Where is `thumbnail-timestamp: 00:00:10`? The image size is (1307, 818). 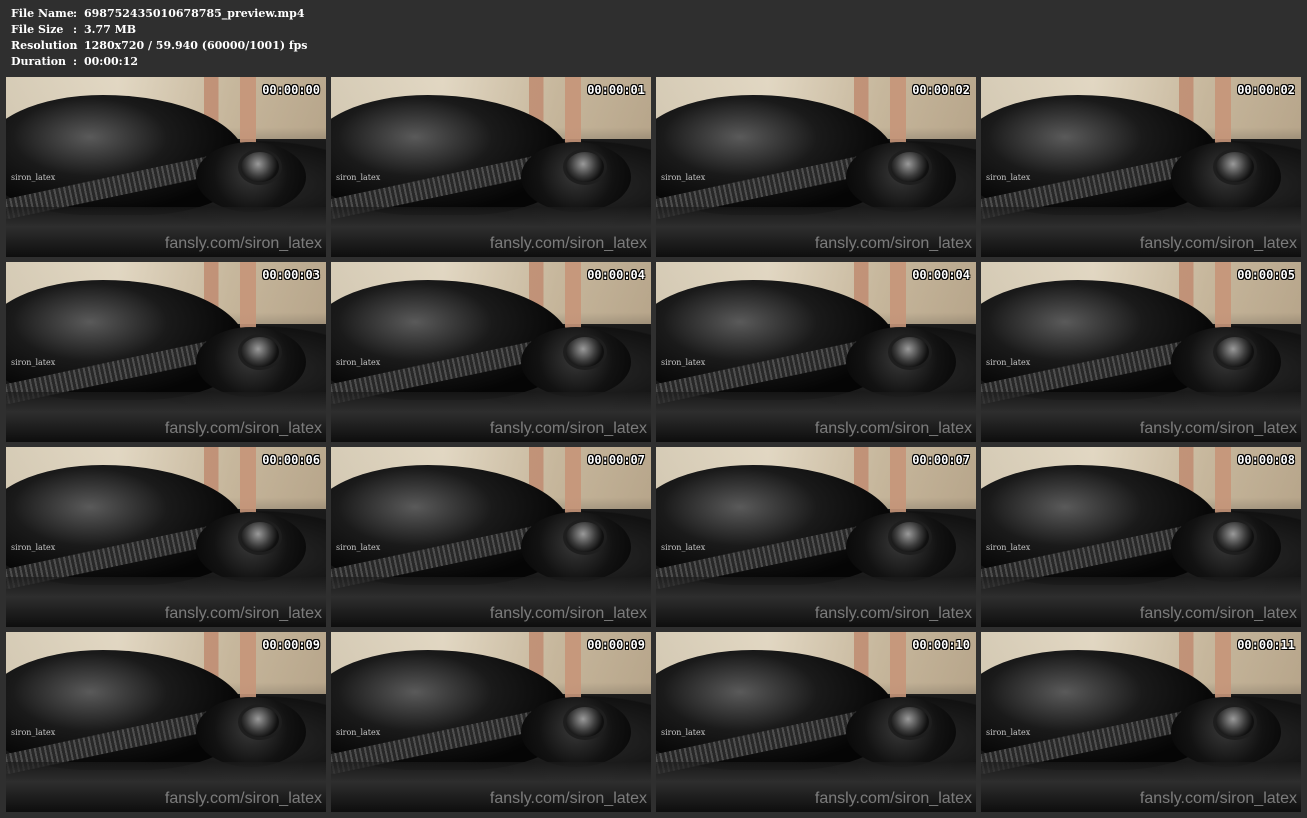
thumbnail-timestamp: 00:00:10 is located at coordinates (941, 645).